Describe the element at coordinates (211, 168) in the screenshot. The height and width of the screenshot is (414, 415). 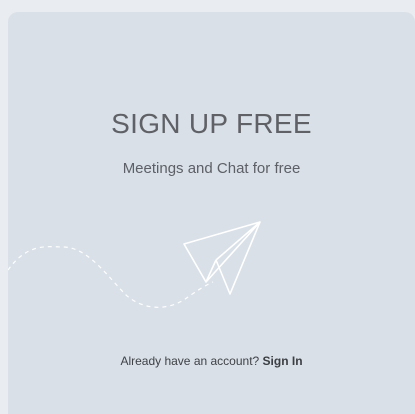
I see `signup-subtitle: Meetings and Chat for free` at that location.